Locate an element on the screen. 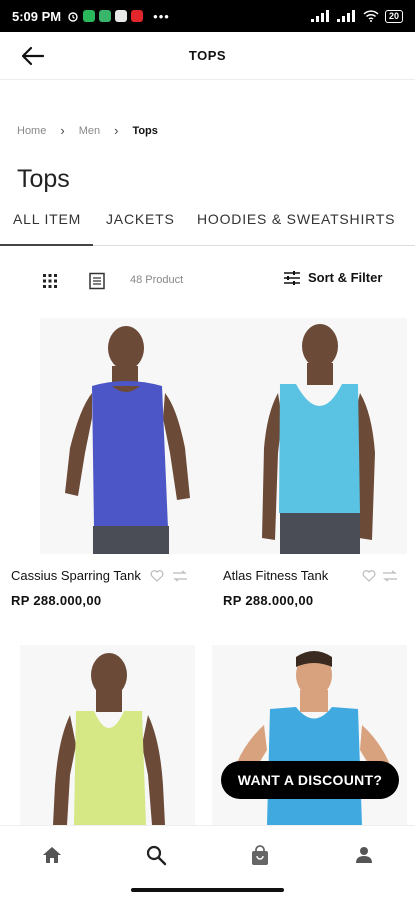  tab-hoodies-sweatshirts: HOODIES & SWEATSHIRTS is located at coordinates (306, 226).